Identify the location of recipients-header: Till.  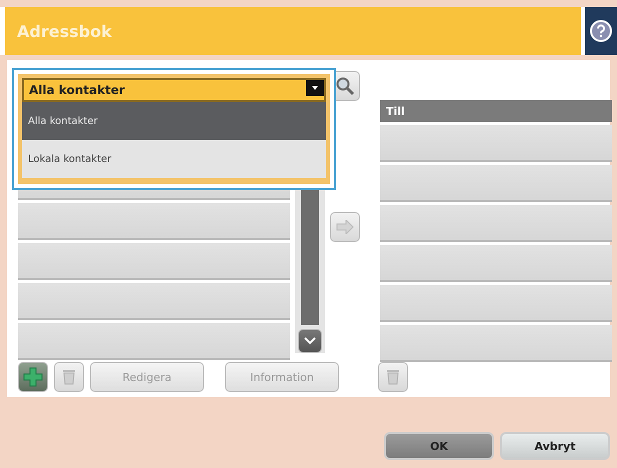
(496, 111).